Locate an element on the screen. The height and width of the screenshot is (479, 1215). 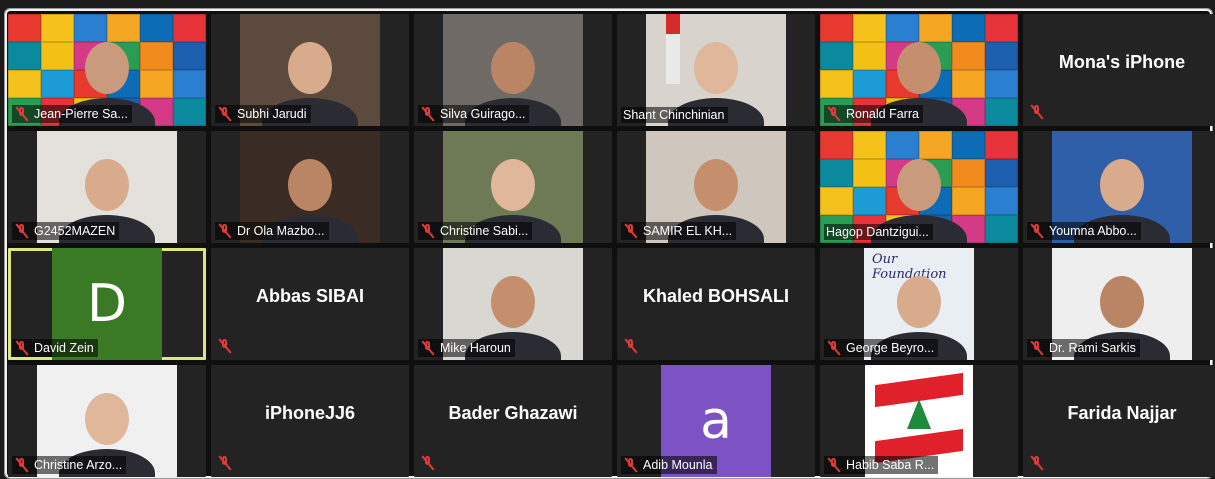
participant-name: Adib Mounla is located at coordinates (678, 465).